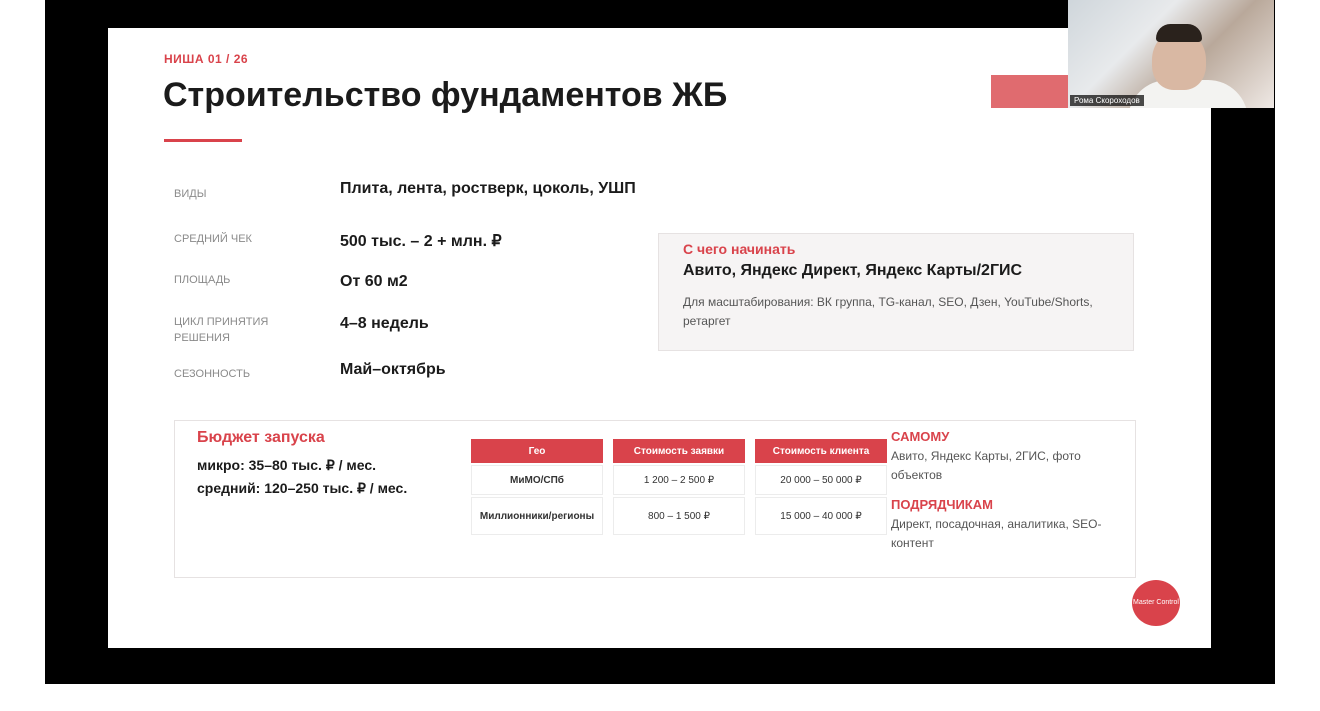 The width and height of the screenshot is (1320, 711). I want to click on webcam-overlay: Рома Скороходов, so click(1171, 54).